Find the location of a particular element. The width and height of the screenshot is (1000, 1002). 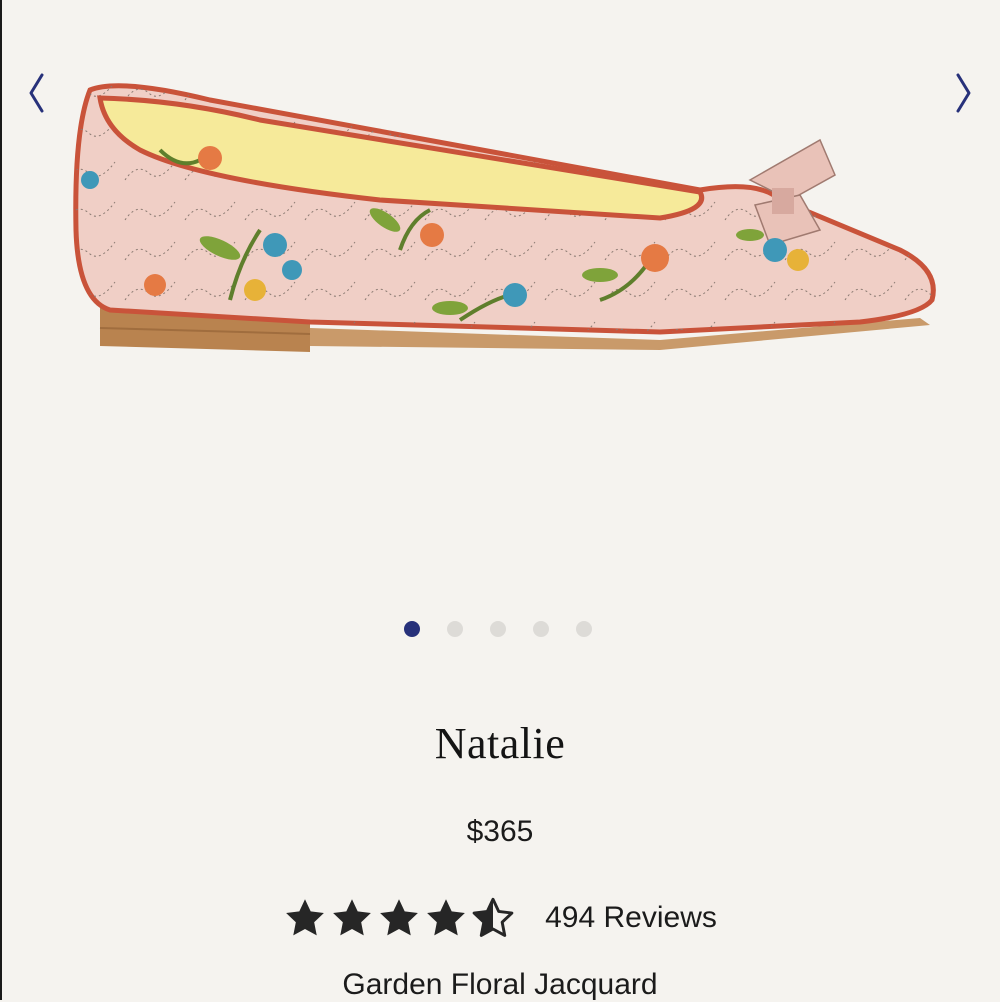

product-title: Natalie is located at coordinates (500, 743).